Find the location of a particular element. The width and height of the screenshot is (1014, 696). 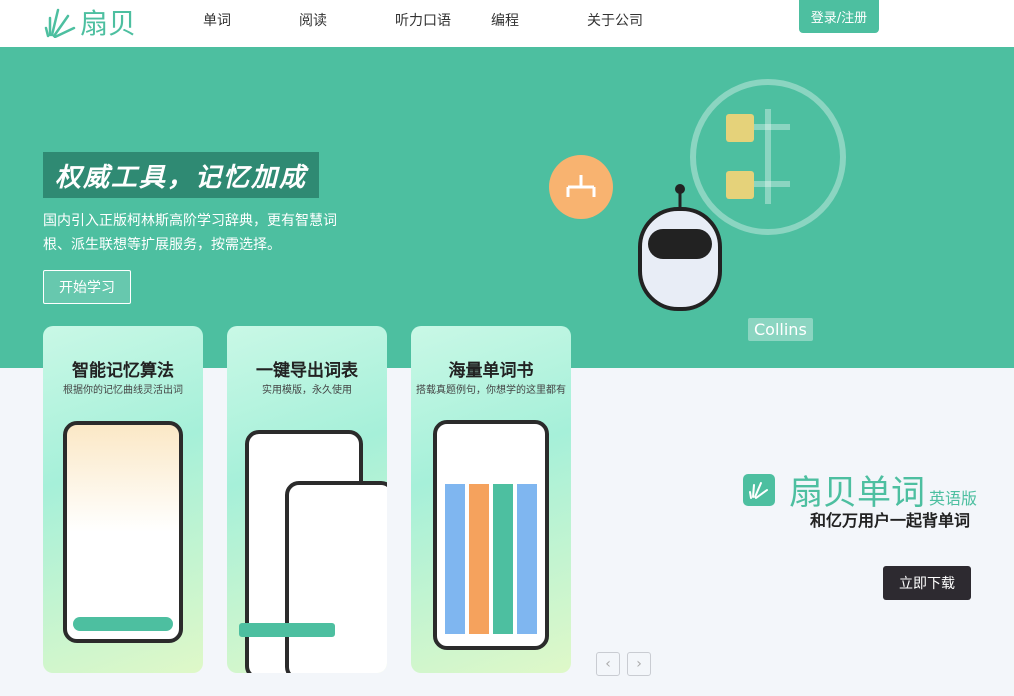

robot-illustration is located at coordinates (697, 195).